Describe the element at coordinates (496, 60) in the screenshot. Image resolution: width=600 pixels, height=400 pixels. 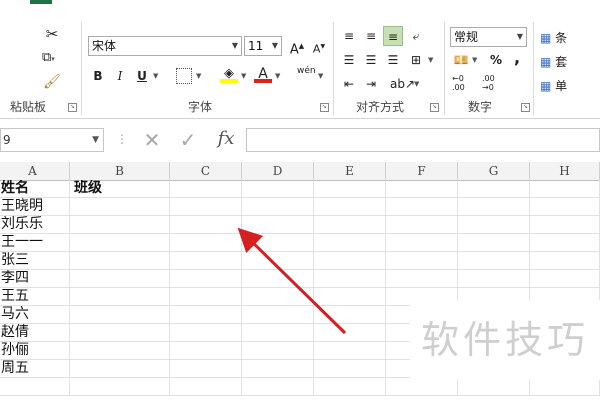
I see `percent-button: %` at that location.